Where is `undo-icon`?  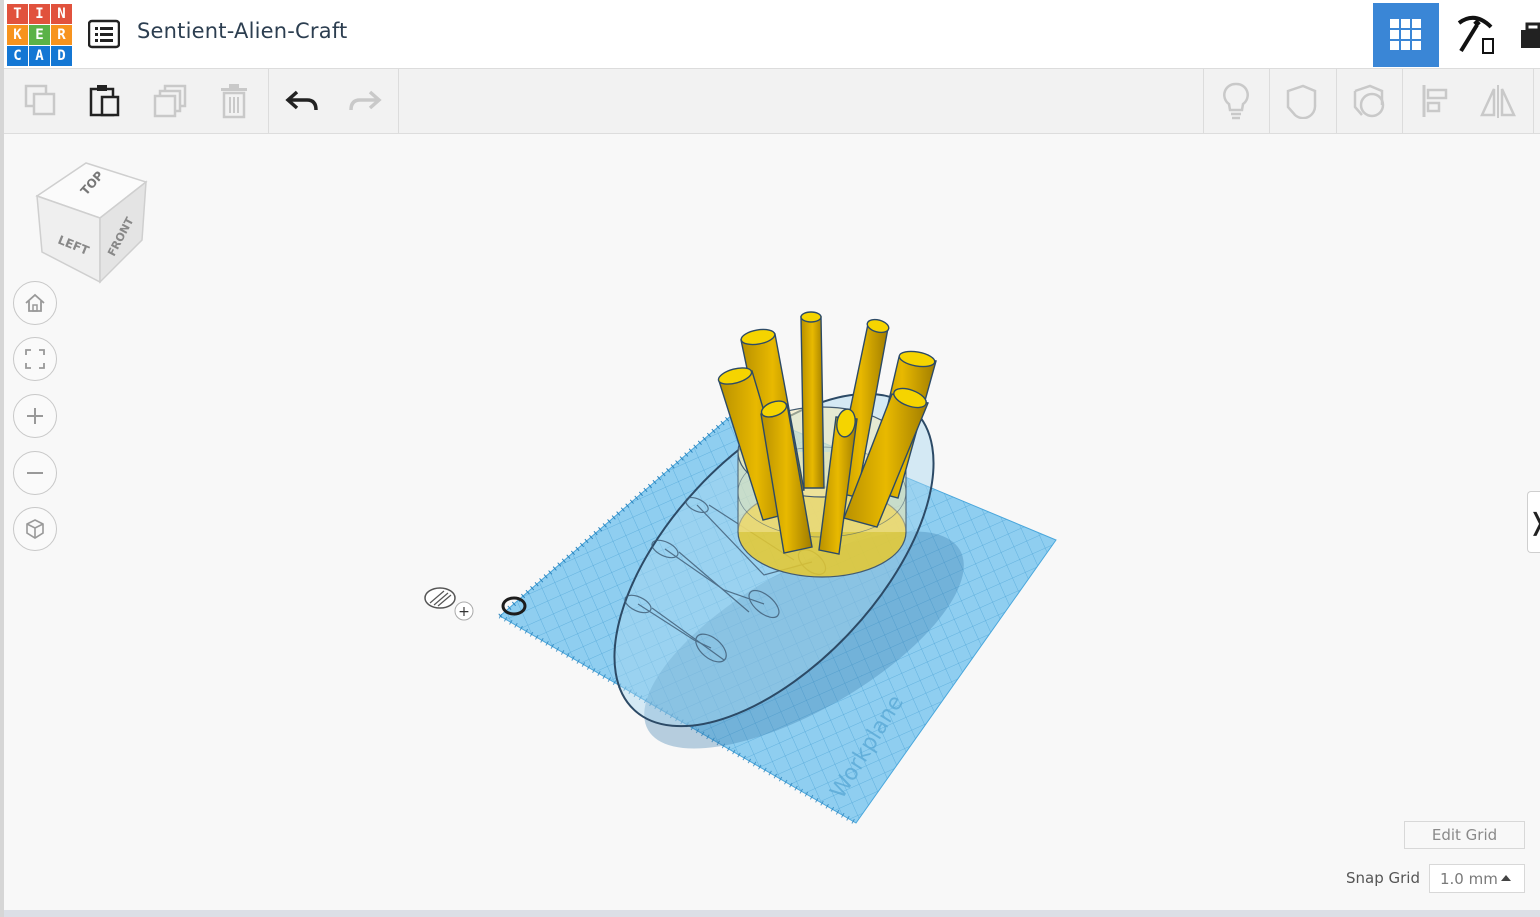
undo-icon is located at coordinates (302, 101).